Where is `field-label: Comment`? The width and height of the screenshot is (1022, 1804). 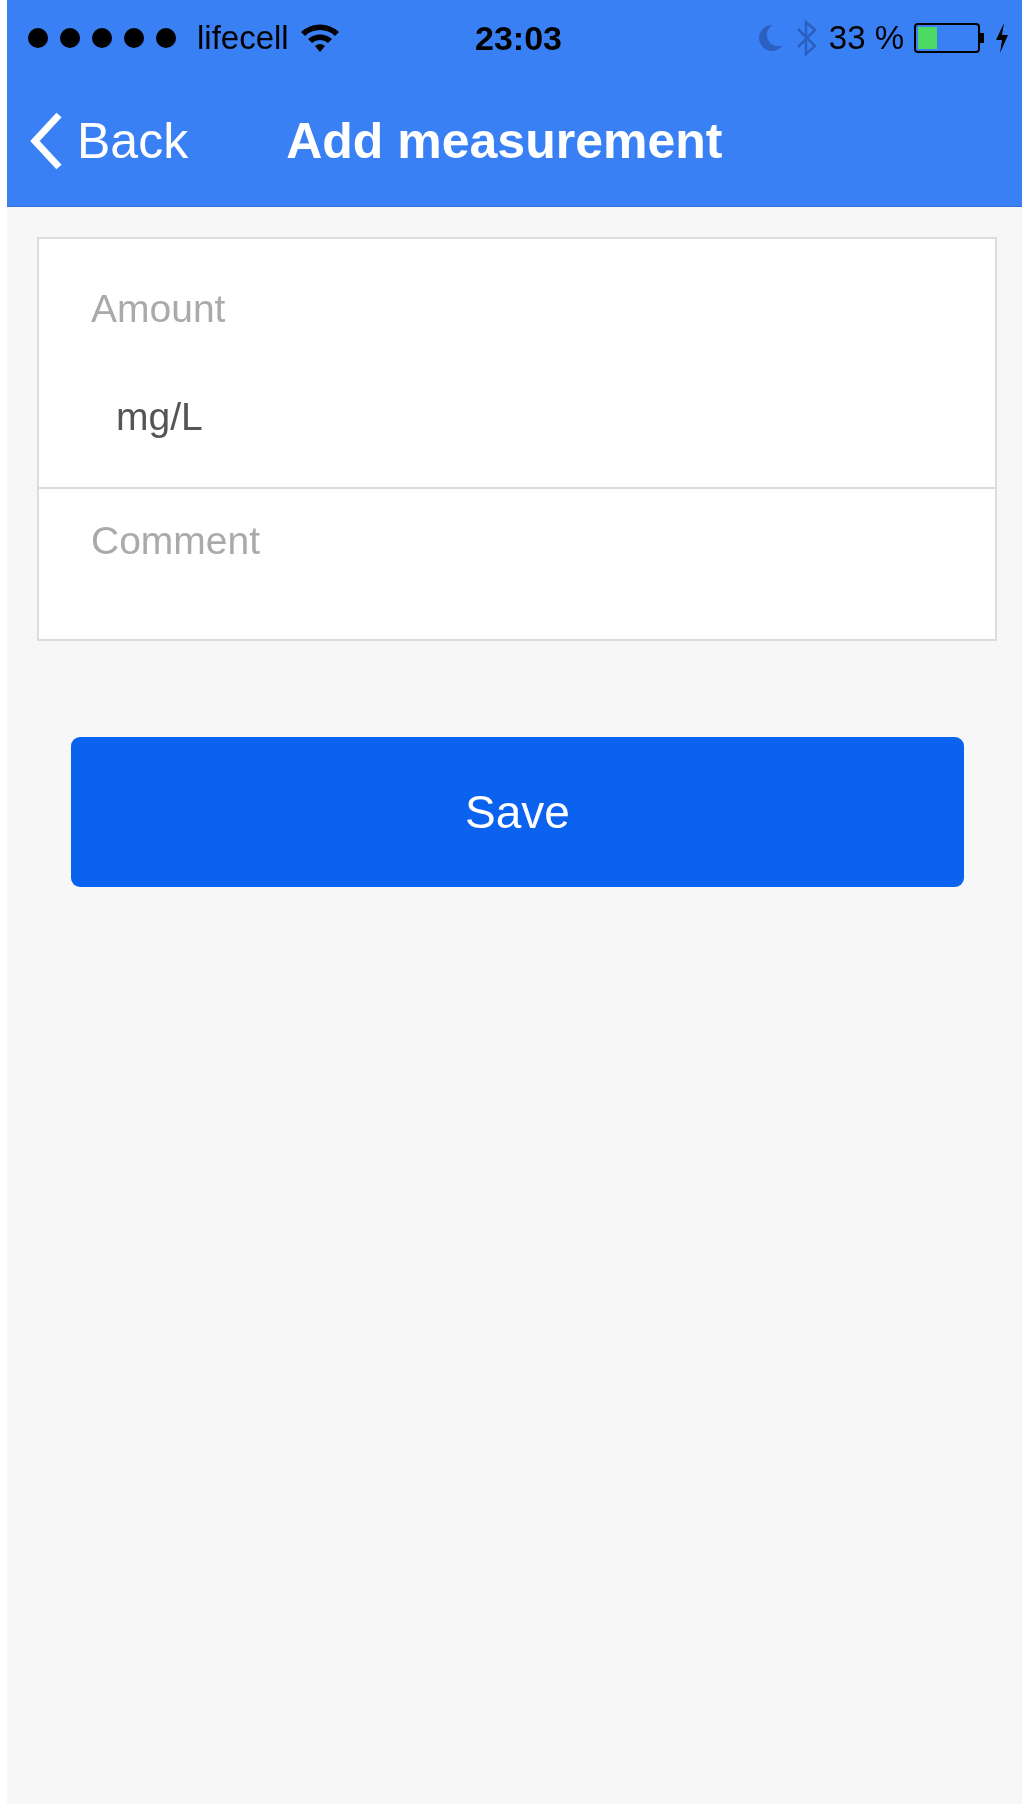 field-label: Comment is located at coordinates (176, 541).